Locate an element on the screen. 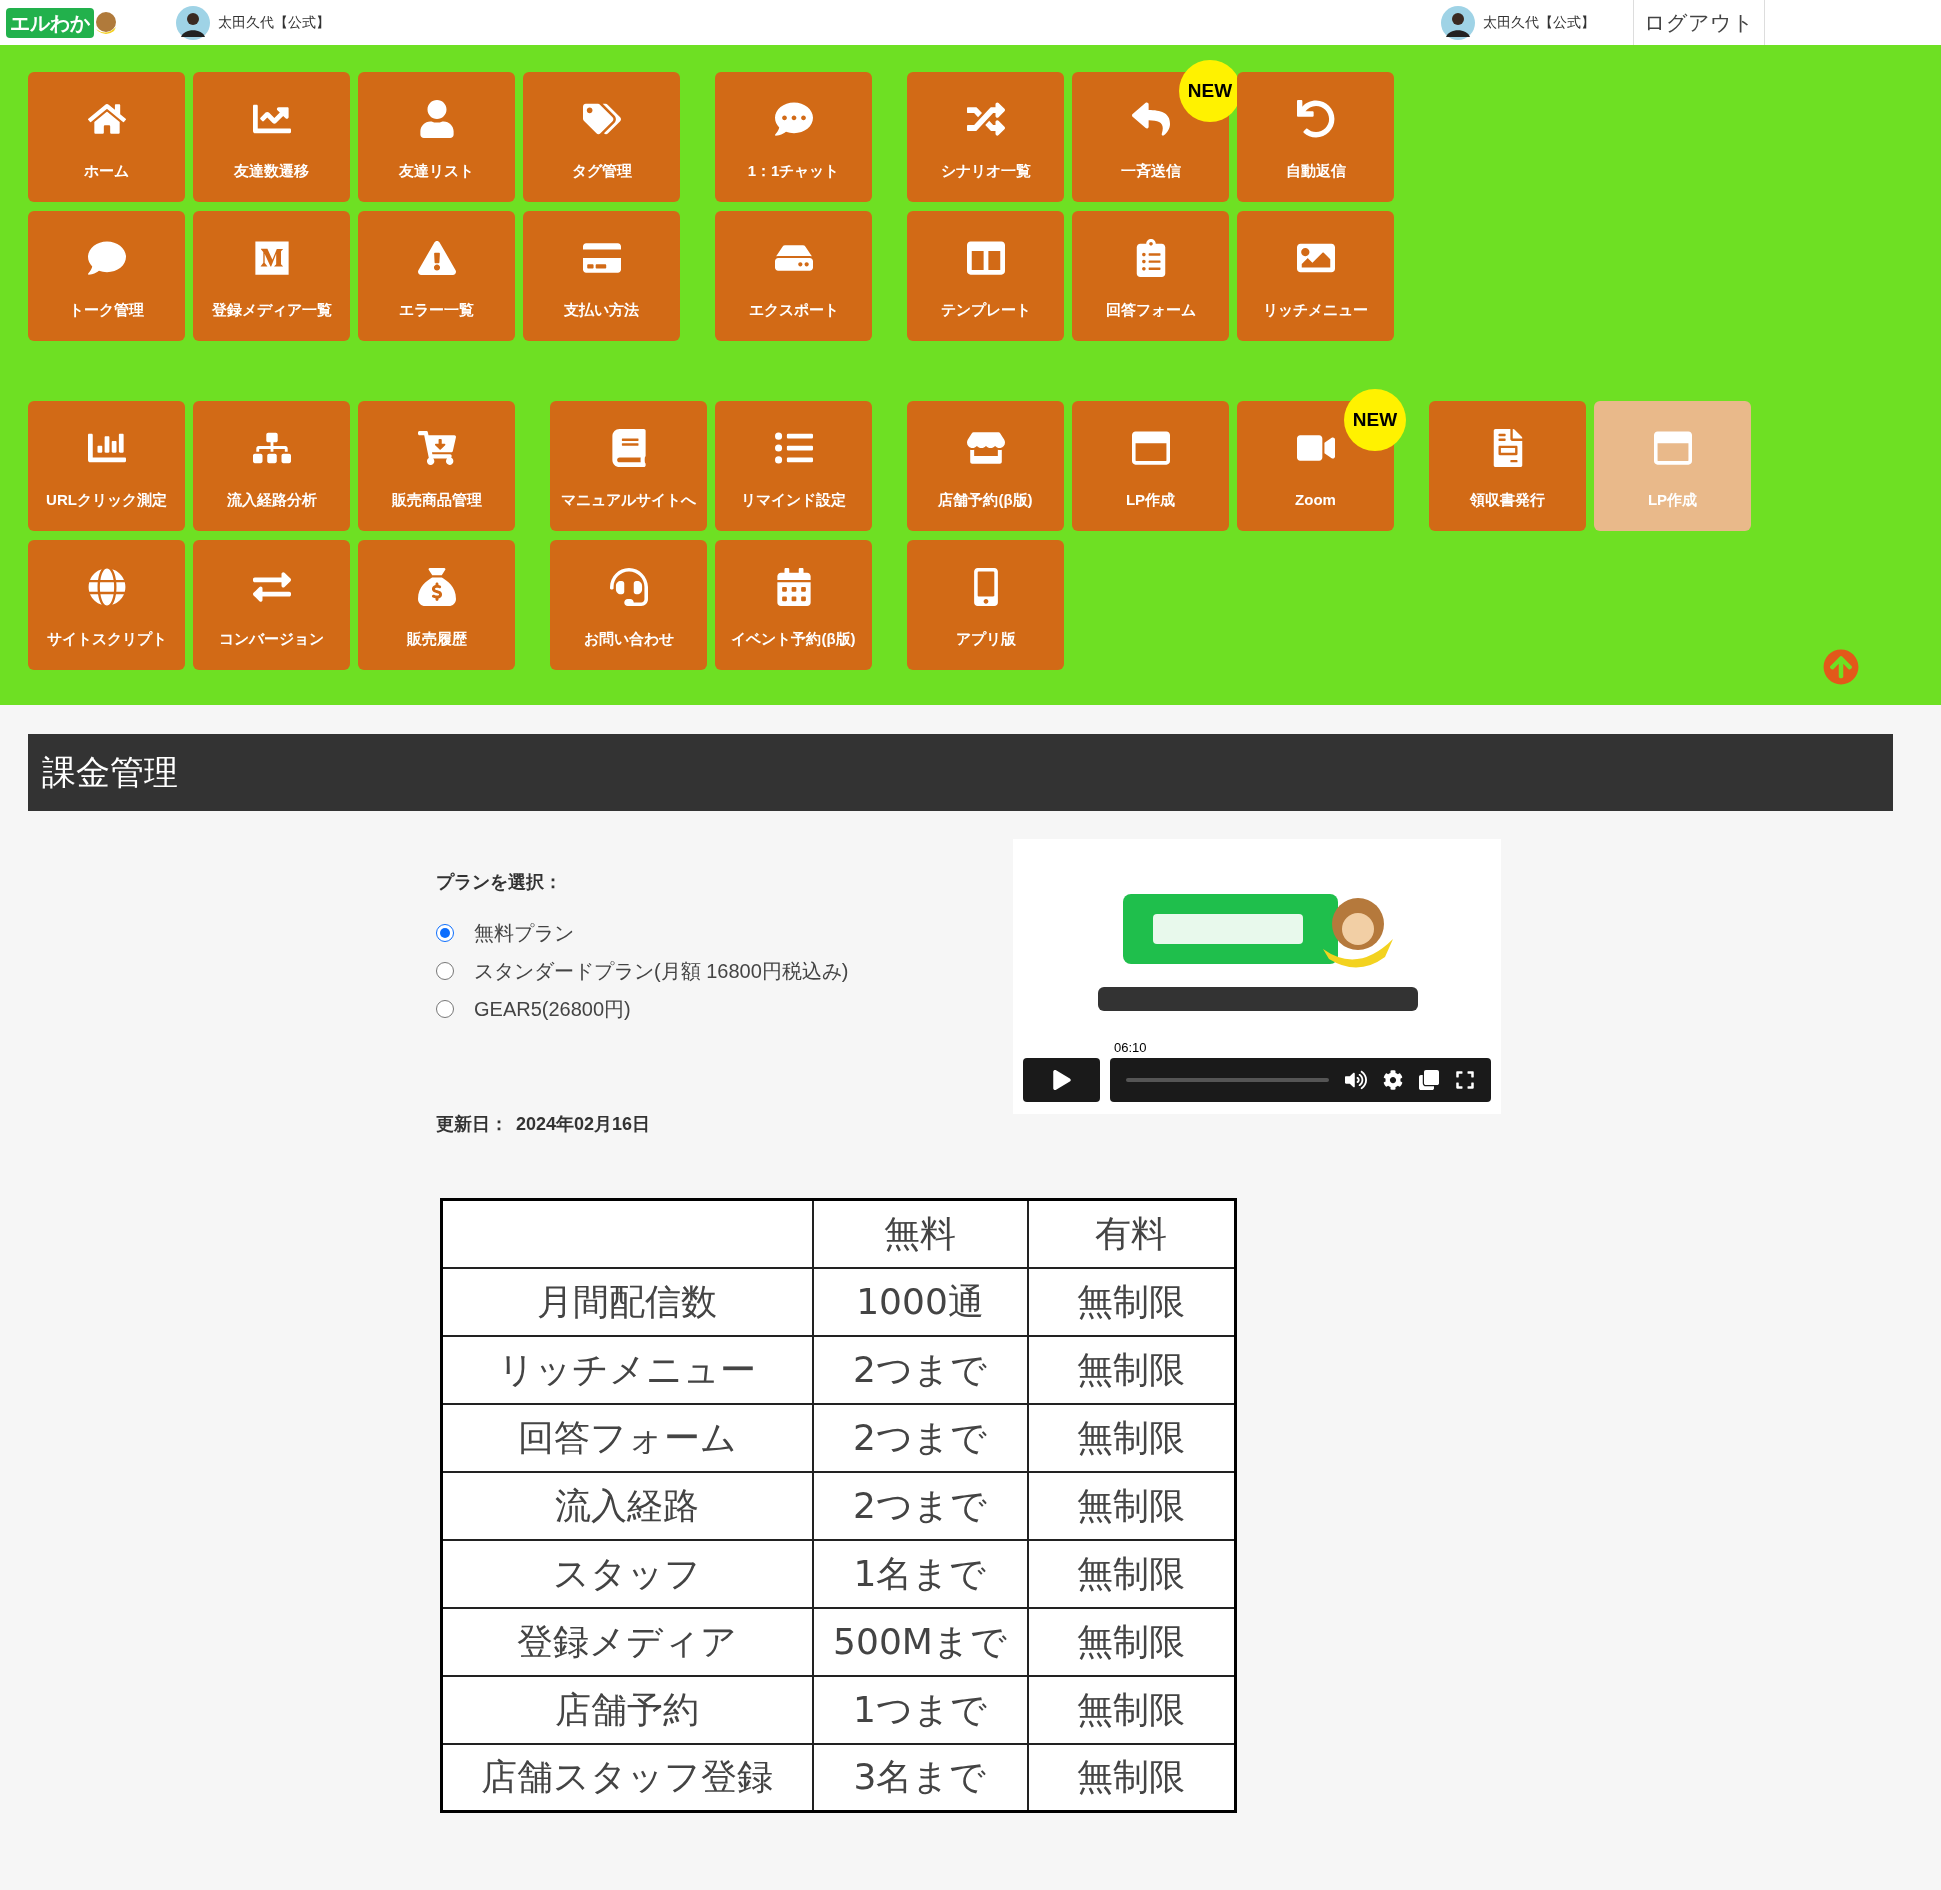  row-header: 流入経路 is located at coordinates (627, 1505).